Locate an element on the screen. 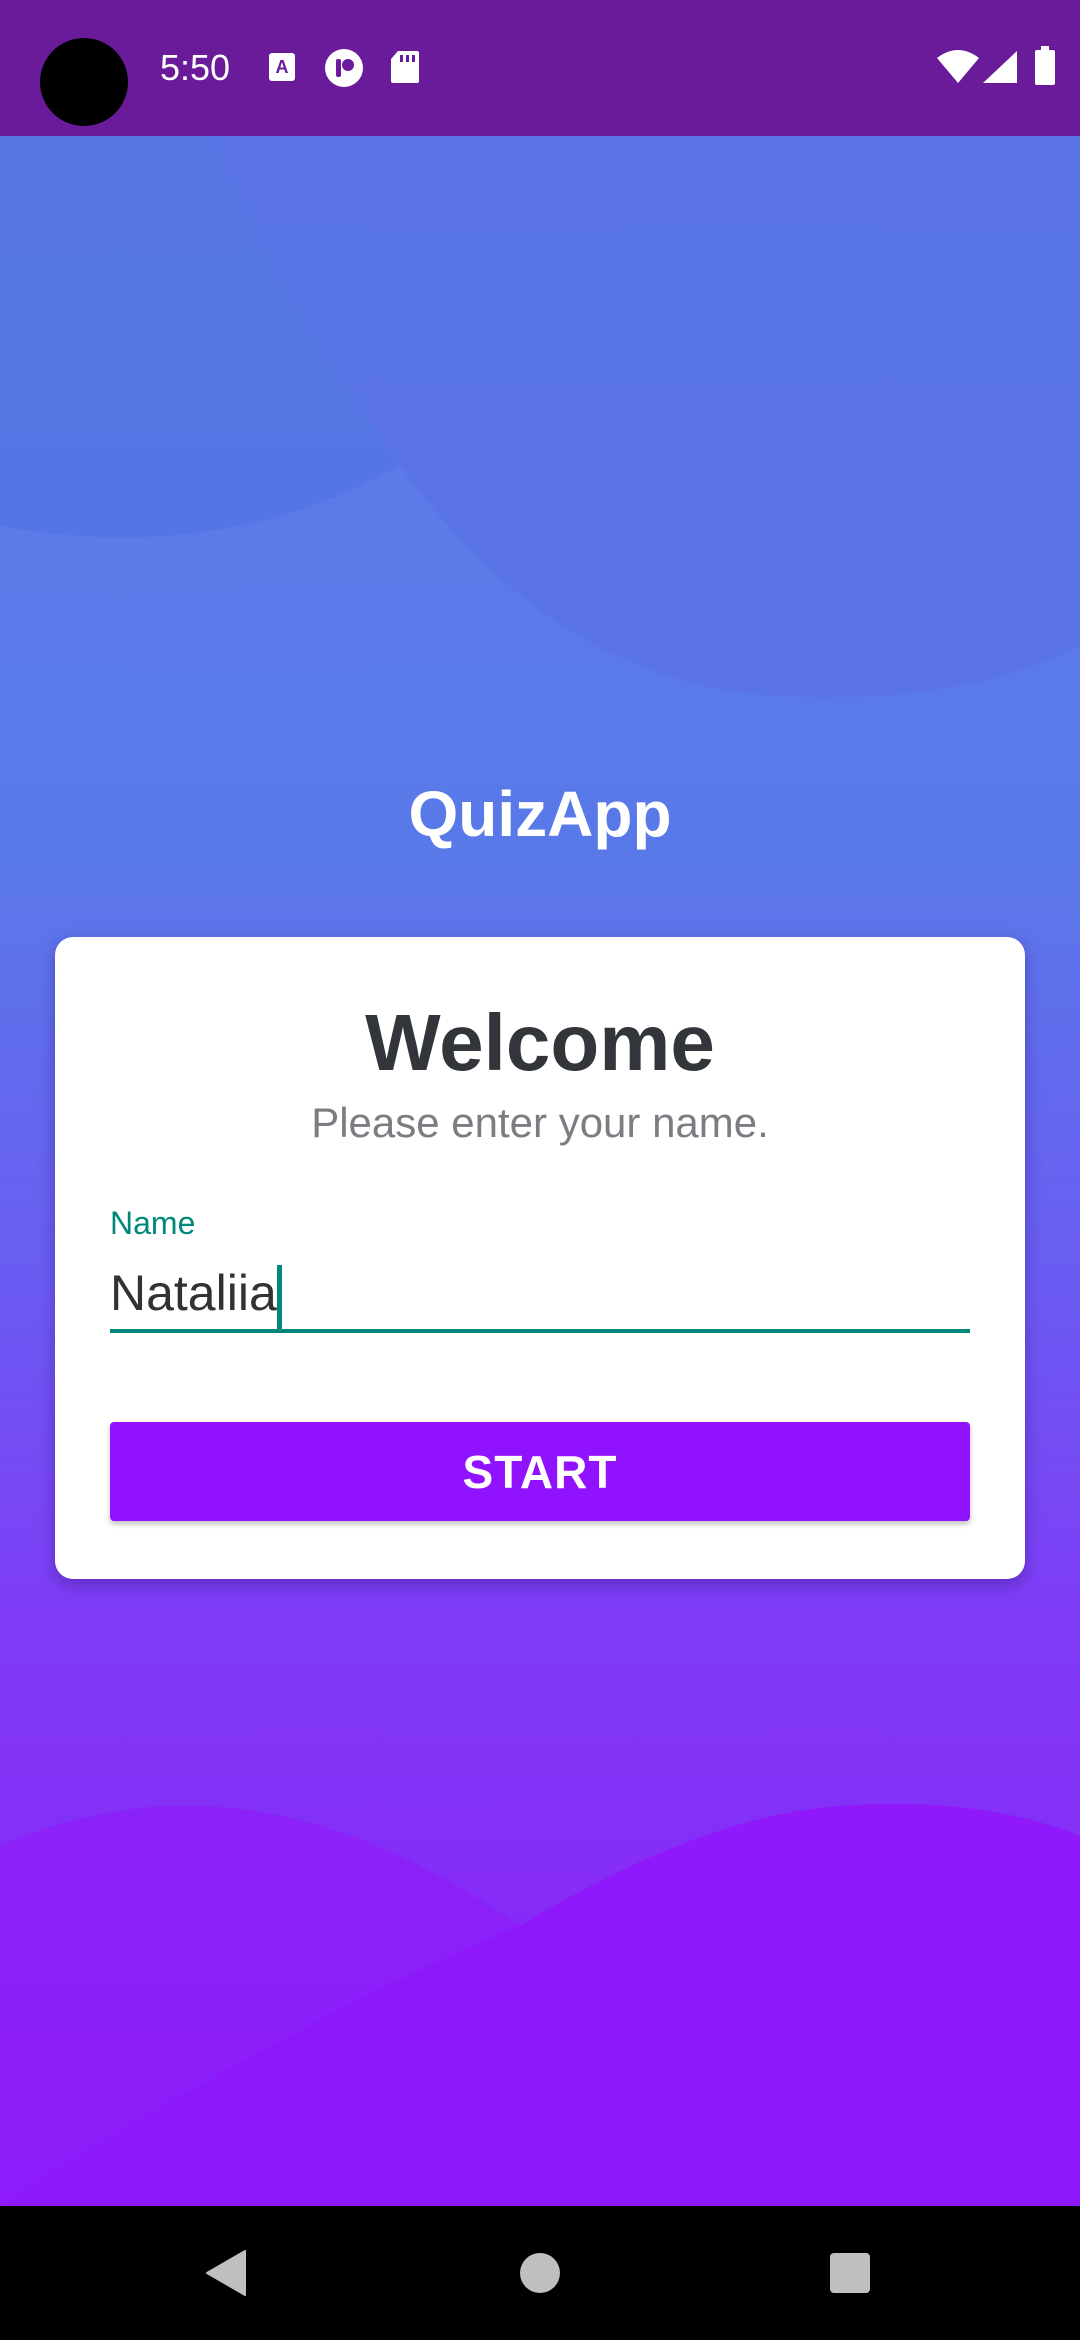 Image resolution: width=1080 pixels, height=2340 pixels. keyboard-a-icon: A is located at coordinates (282, 69).